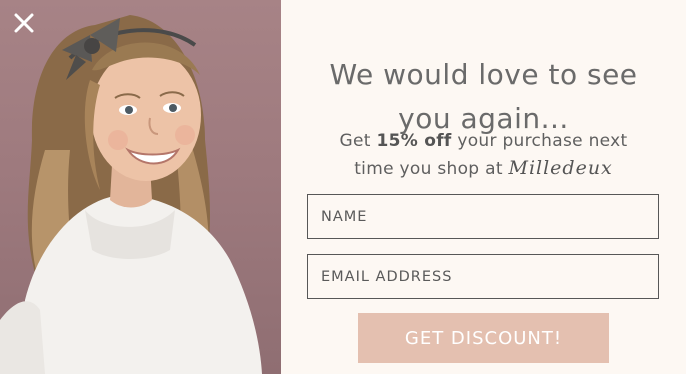 The image size is (686, 374). I want to click on offer-line-2: time you shop at Milledeux, so click(483, 169).